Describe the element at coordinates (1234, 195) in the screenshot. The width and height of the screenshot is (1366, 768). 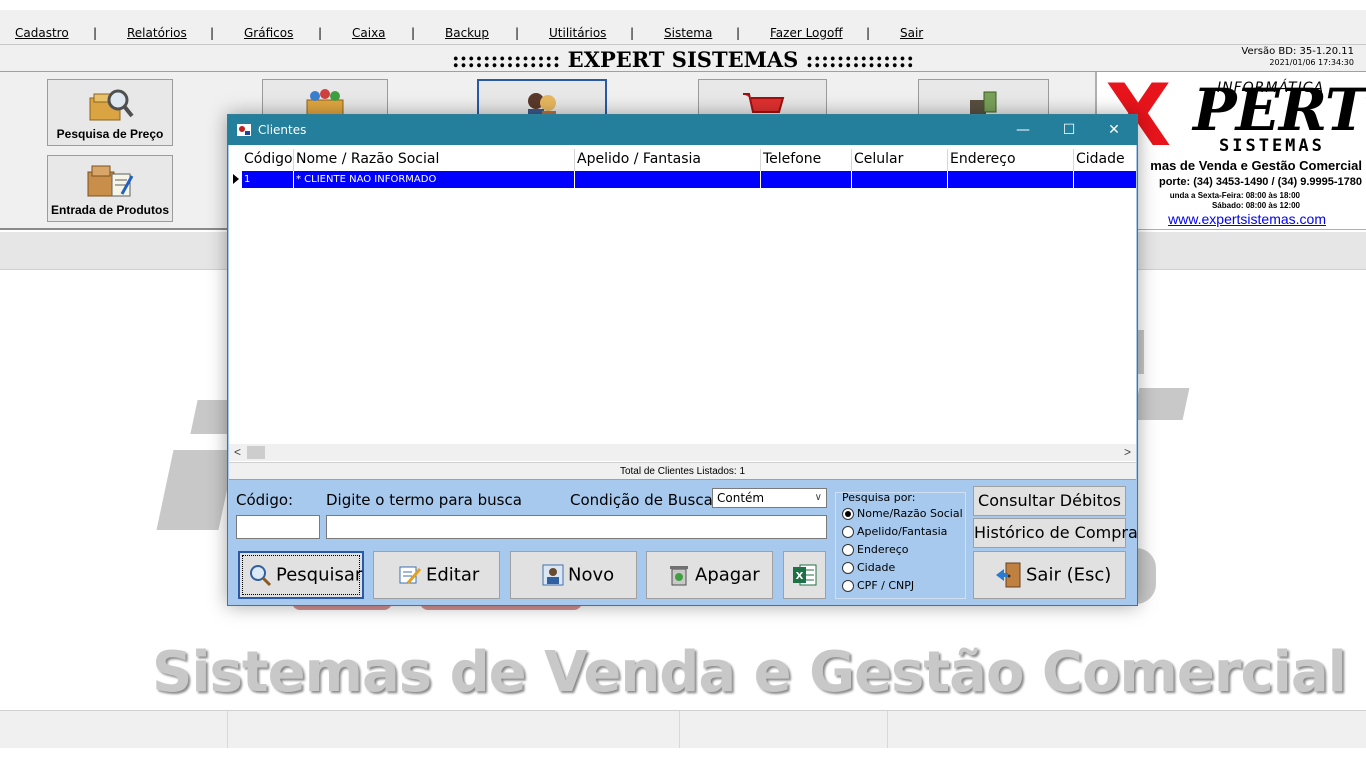
I see `logo-hours-week: unda a Sexta-Feira: 08:00 às 18:00` at that location.